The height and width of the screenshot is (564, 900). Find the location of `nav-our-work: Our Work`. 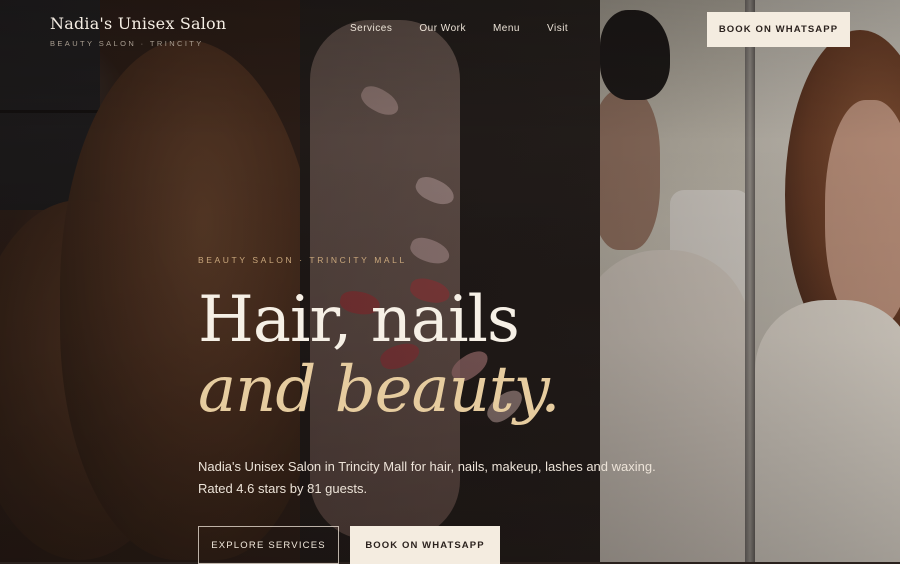

nav-our-work: Our Work is located at coordinates (442, 28).